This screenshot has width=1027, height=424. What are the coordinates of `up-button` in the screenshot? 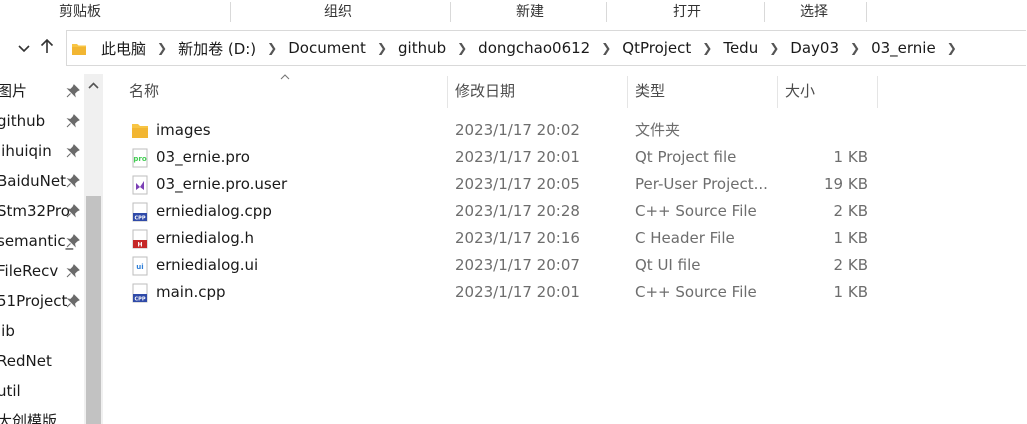 It's located at (47, 49).